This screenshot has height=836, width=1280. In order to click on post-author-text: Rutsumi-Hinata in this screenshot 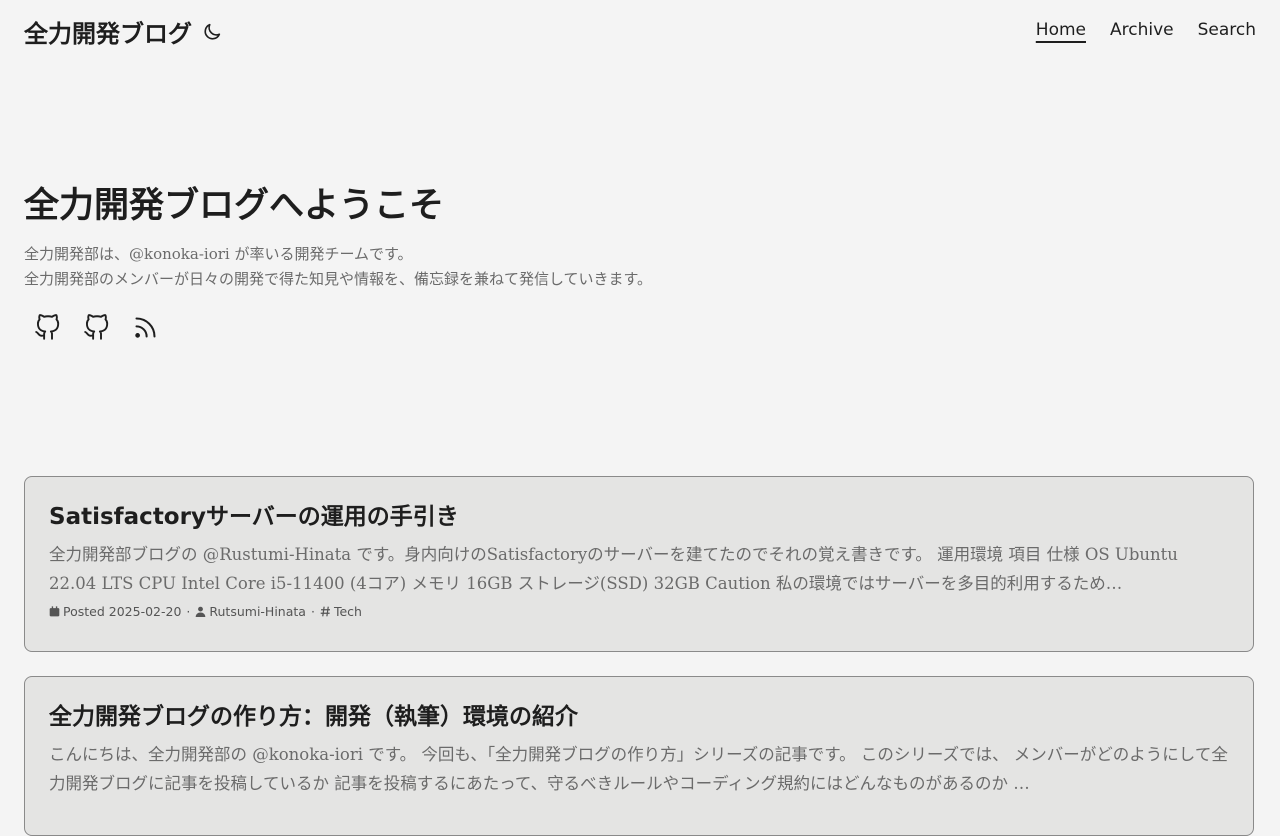, I will do `click(257, 611)`.